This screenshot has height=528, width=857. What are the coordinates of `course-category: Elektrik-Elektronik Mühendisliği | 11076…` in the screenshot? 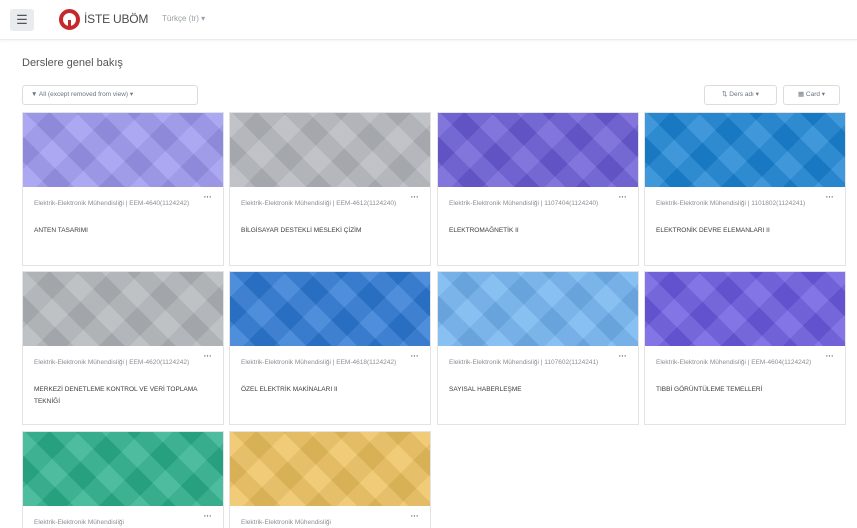 It's located at (524, 362).